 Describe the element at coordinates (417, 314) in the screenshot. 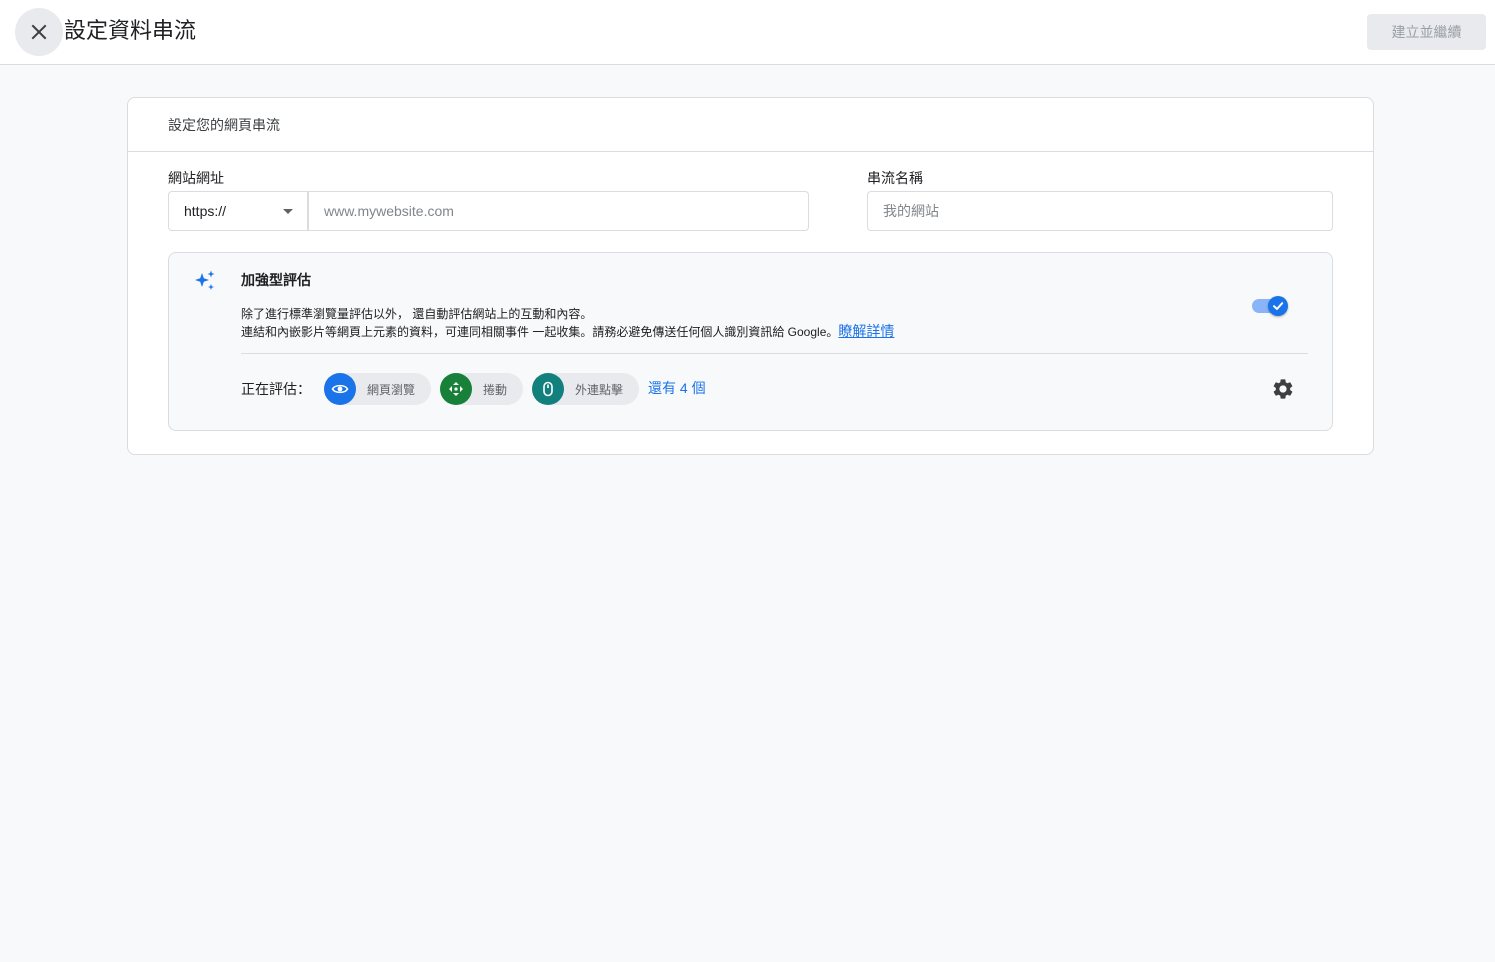

I see `enhanced-measurement-description-1: 除了進行標準瀏覽量評估以外， 還自動評估網站上的互動和內容。` at that location.